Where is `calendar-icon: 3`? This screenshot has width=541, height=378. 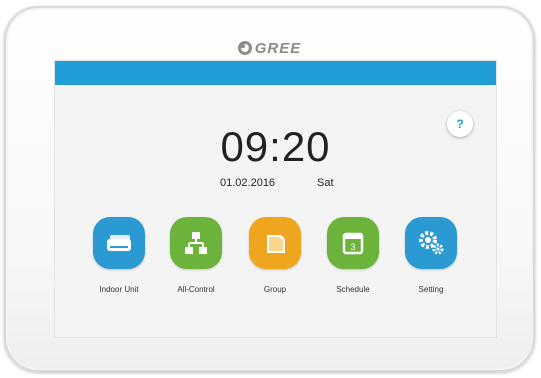 calendar-icon: 3 is located at coordinates (353, 243).